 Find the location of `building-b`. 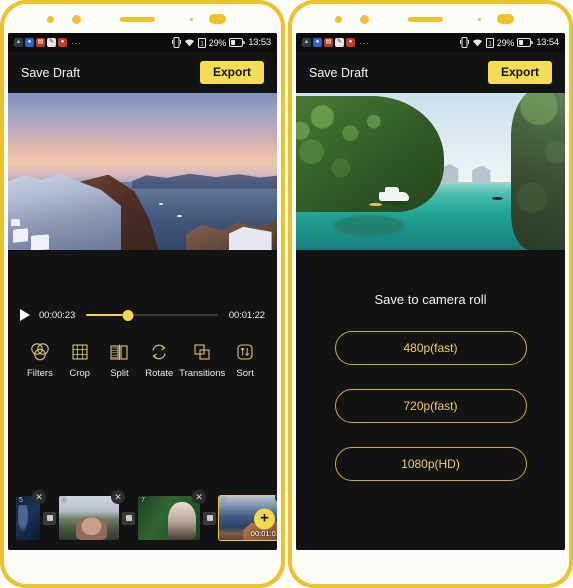

building-b is located at coordinates (39, 242).